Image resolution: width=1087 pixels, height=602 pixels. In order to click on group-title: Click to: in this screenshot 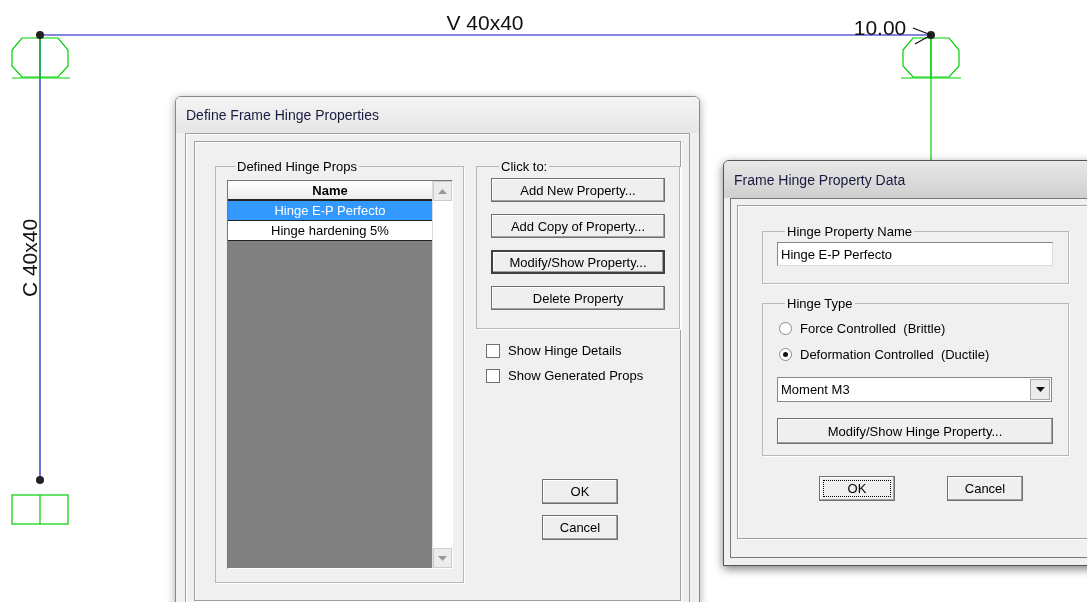, I will do `click(524, 166)`.